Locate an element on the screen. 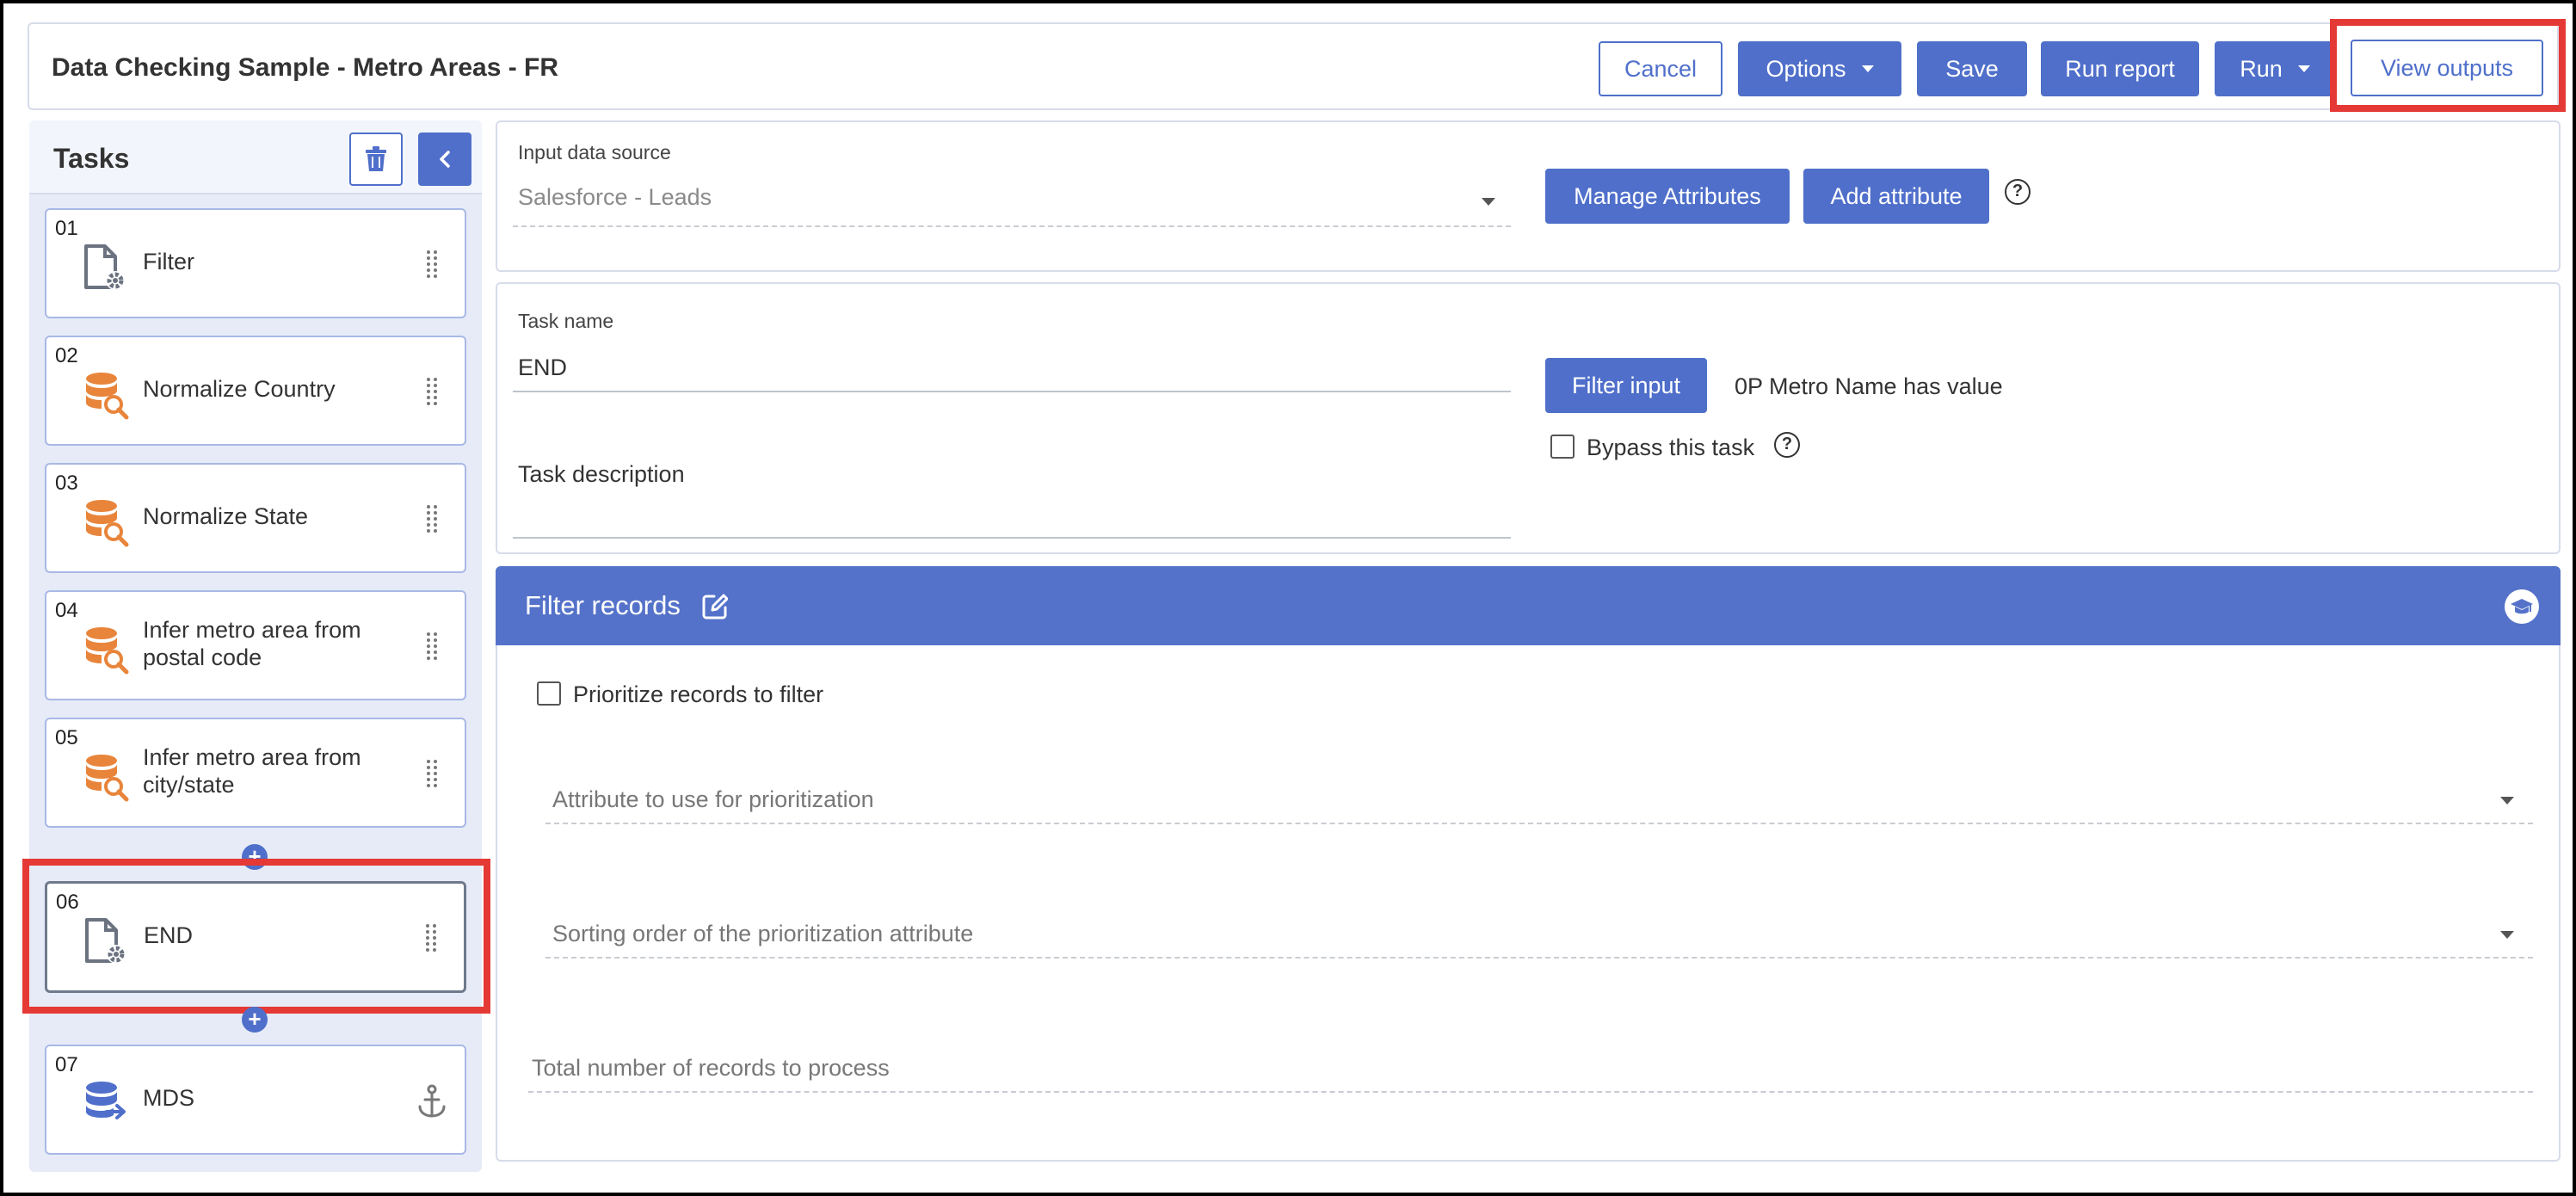 The width and height of the screenshot is (2576, 1196). total-records-input: Total number of records to process is located at coordinates (711, 1068).